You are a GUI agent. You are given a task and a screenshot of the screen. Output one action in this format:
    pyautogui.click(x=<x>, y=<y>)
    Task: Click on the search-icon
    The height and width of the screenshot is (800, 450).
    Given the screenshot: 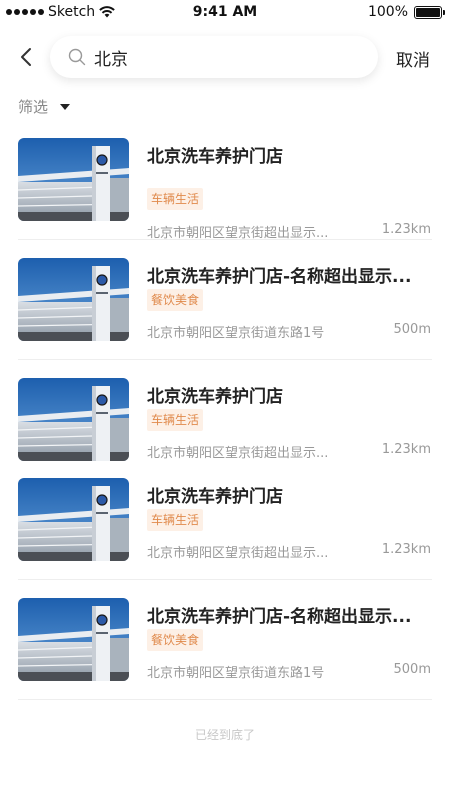 What is the action you would take?
    pyautogui.click(x=77, y=57)
    